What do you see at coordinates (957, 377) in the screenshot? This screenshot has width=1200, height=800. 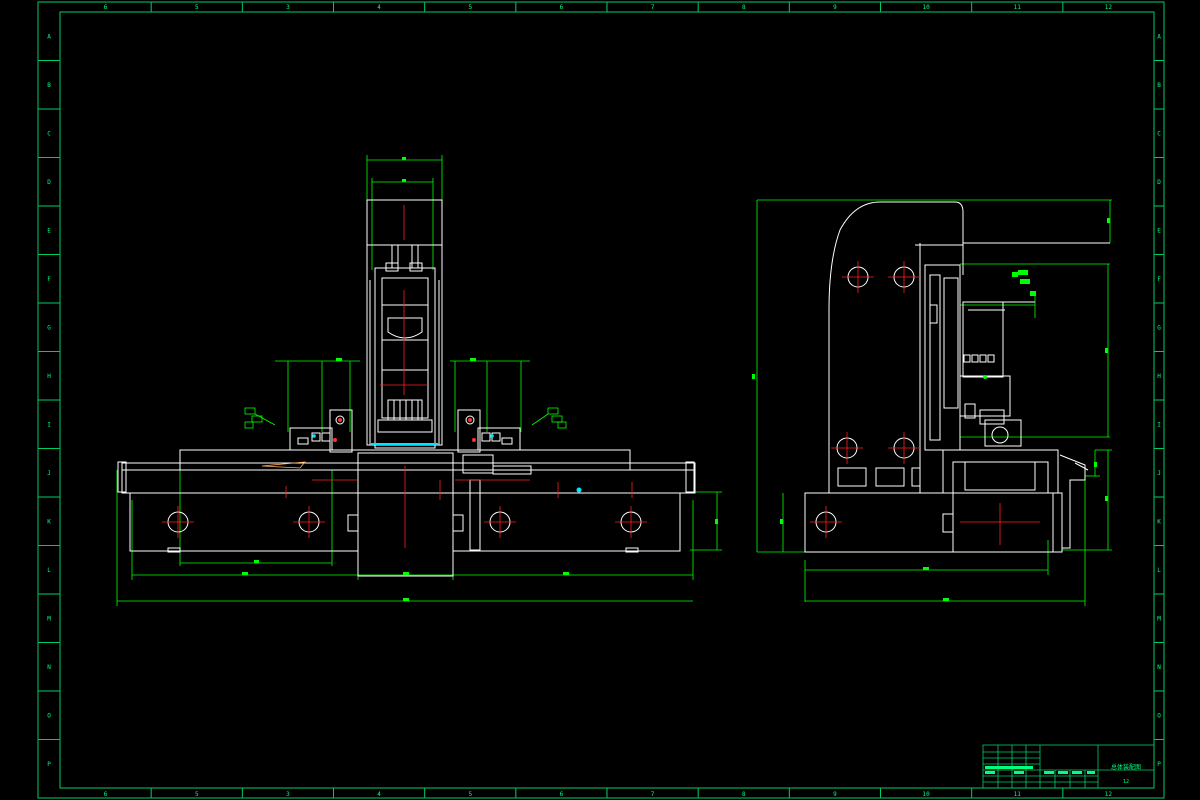 I see `side-column` at bounding box center [957, 377].